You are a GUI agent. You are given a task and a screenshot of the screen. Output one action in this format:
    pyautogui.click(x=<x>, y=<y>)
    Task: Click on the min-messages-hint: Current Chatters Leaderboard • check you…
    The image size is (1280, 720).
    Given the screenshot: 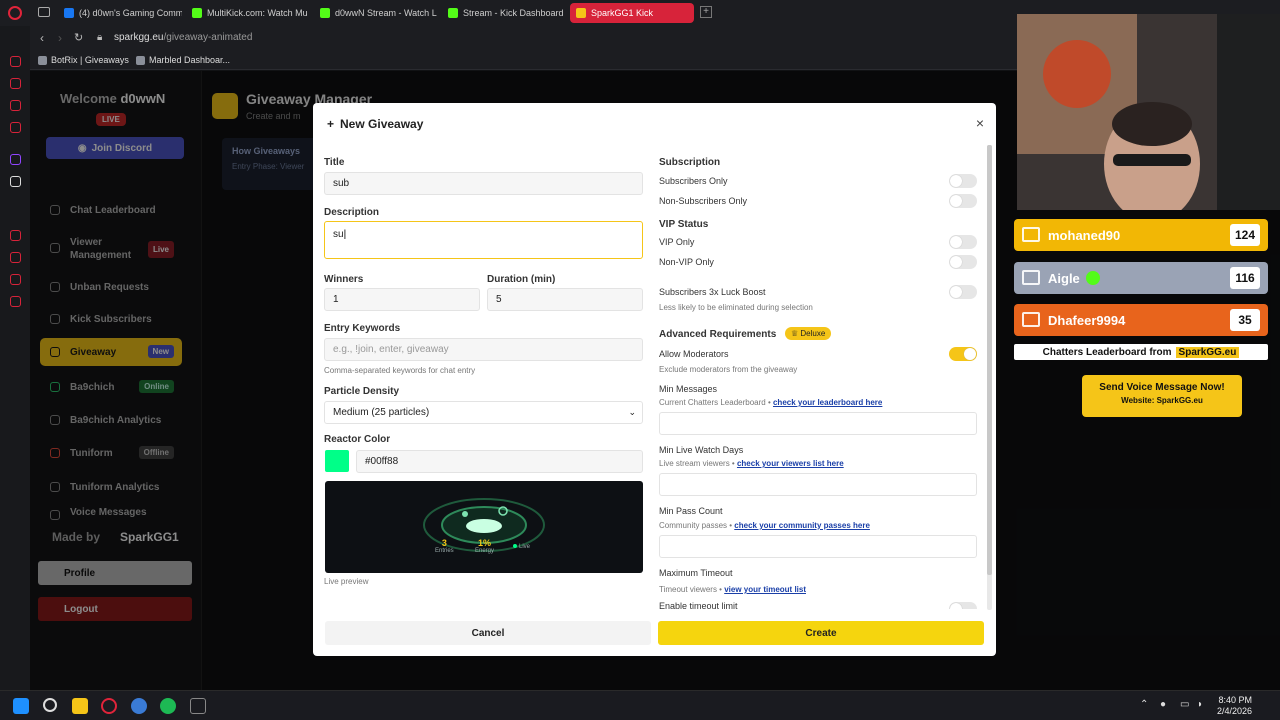 What is the action you would take?
    pyautogui.click(x=770, y=402)
    